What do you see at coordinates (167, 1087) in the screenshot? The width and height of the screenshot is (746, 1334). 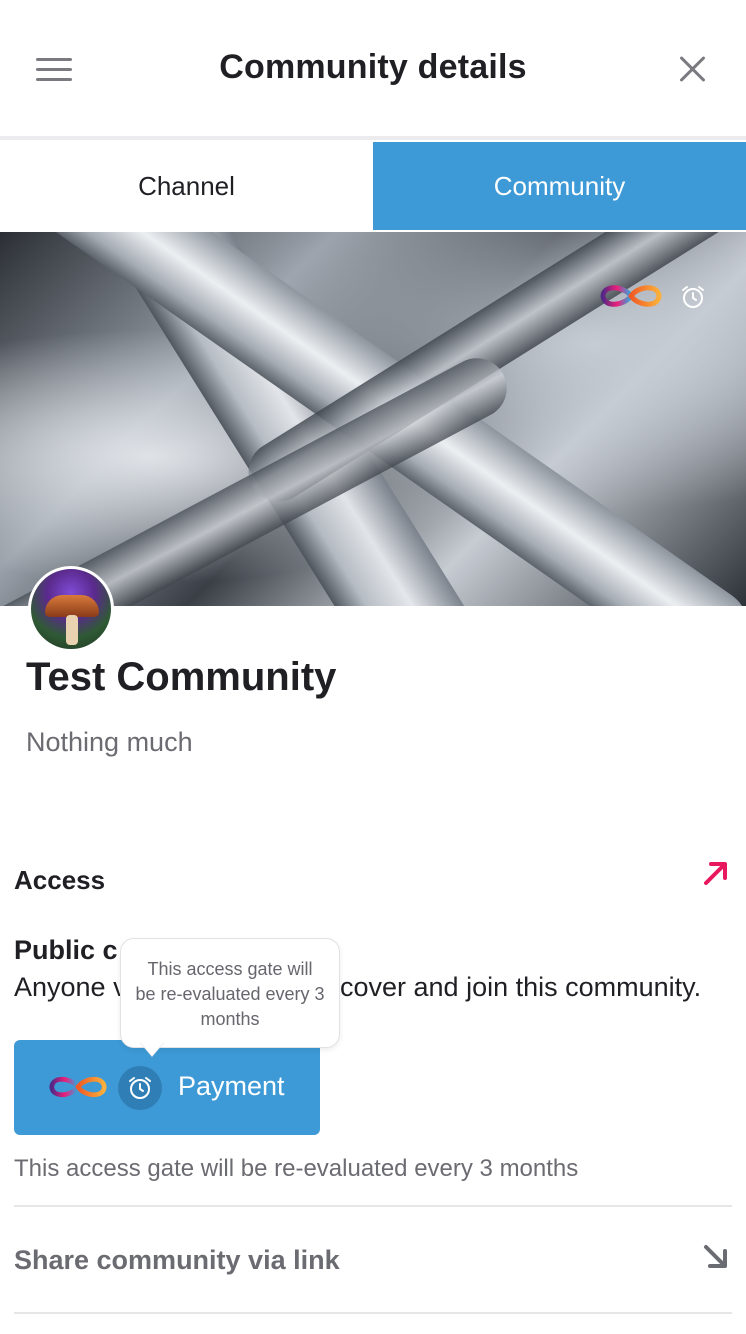 I see `payment-gate-button: Payment` at bounding box center [167, 1087].